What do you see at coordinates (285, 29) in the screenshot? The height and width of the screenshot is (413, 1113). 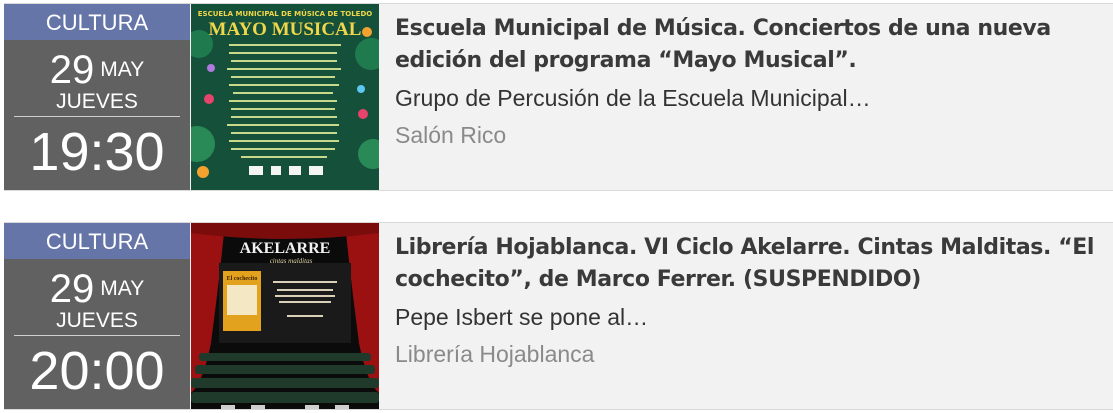 I see `poster-heading: MAYO MUSICAL` at bounding box center [285, 29].